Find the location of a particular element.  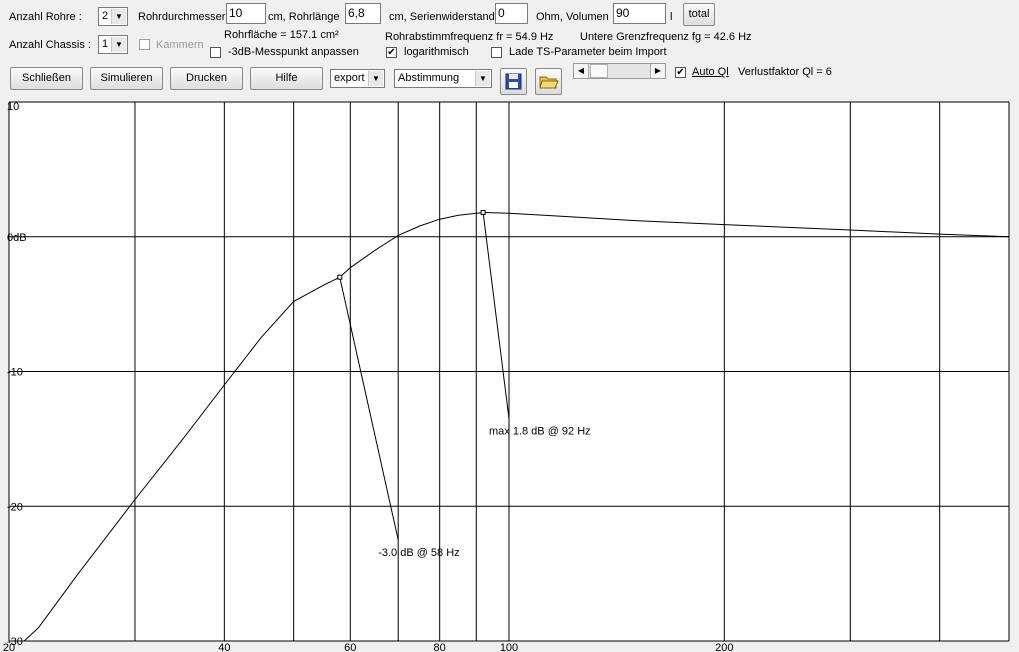

x-tick-label: 100 is located at coordinates (509, 647).